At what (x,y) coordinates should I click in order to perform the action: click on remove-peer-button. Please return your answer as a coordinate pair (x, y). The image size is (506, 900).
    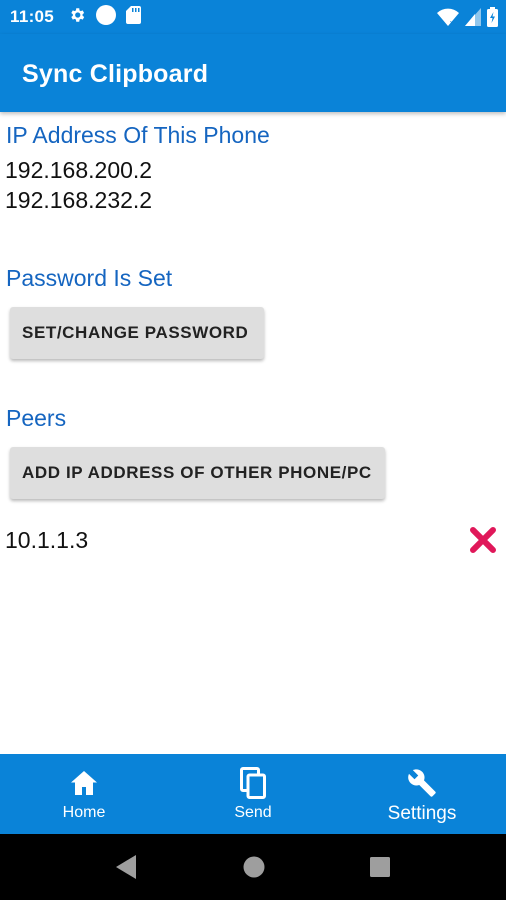
    Looking at the image, I should click on (483, 540).